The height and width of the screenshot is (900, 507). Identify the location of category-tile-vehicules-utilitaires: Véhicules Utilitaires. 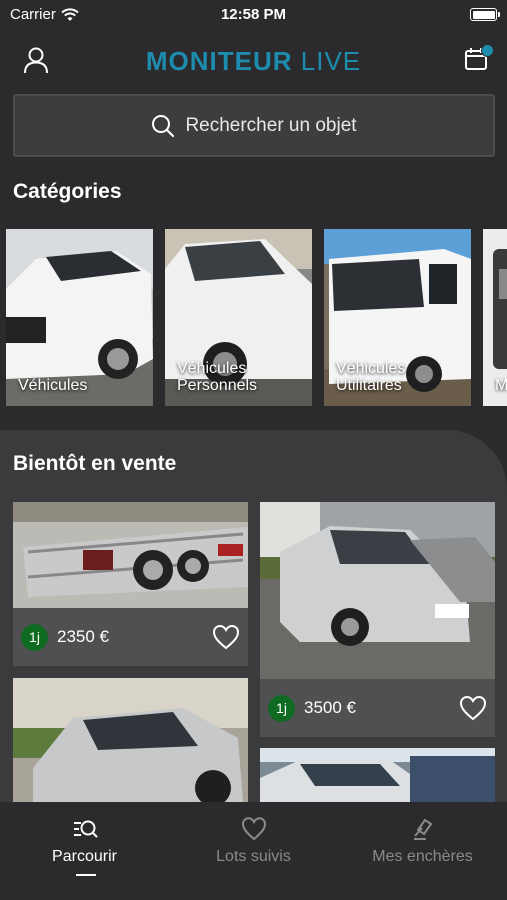
(397, 317).